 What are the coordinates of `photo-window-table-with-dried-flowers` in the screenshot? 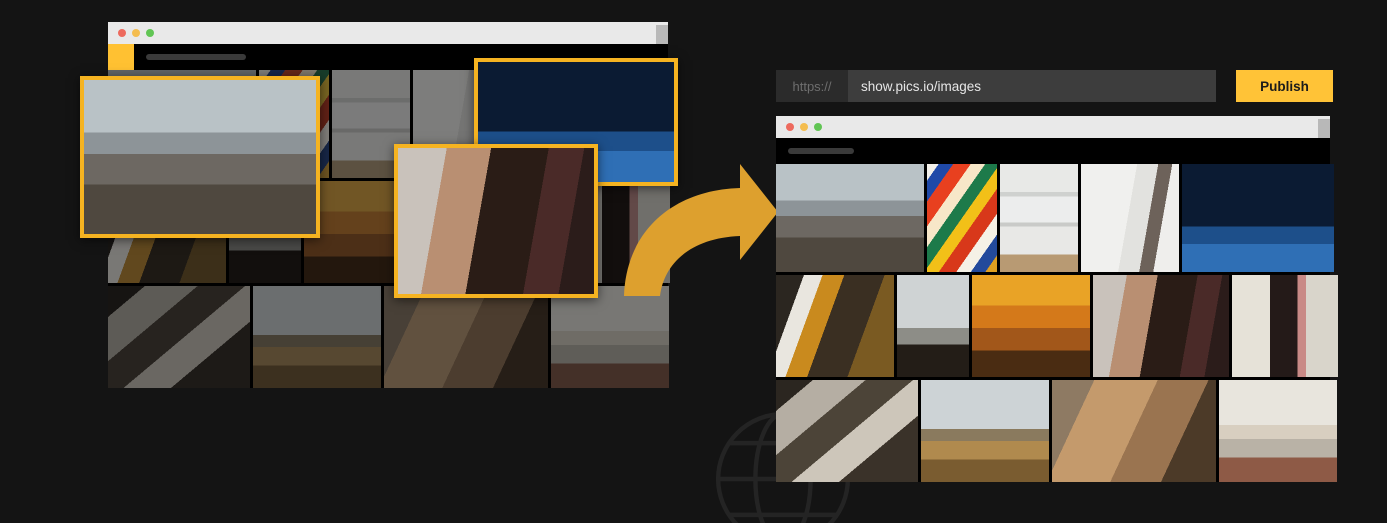 It's located at (835, 326).